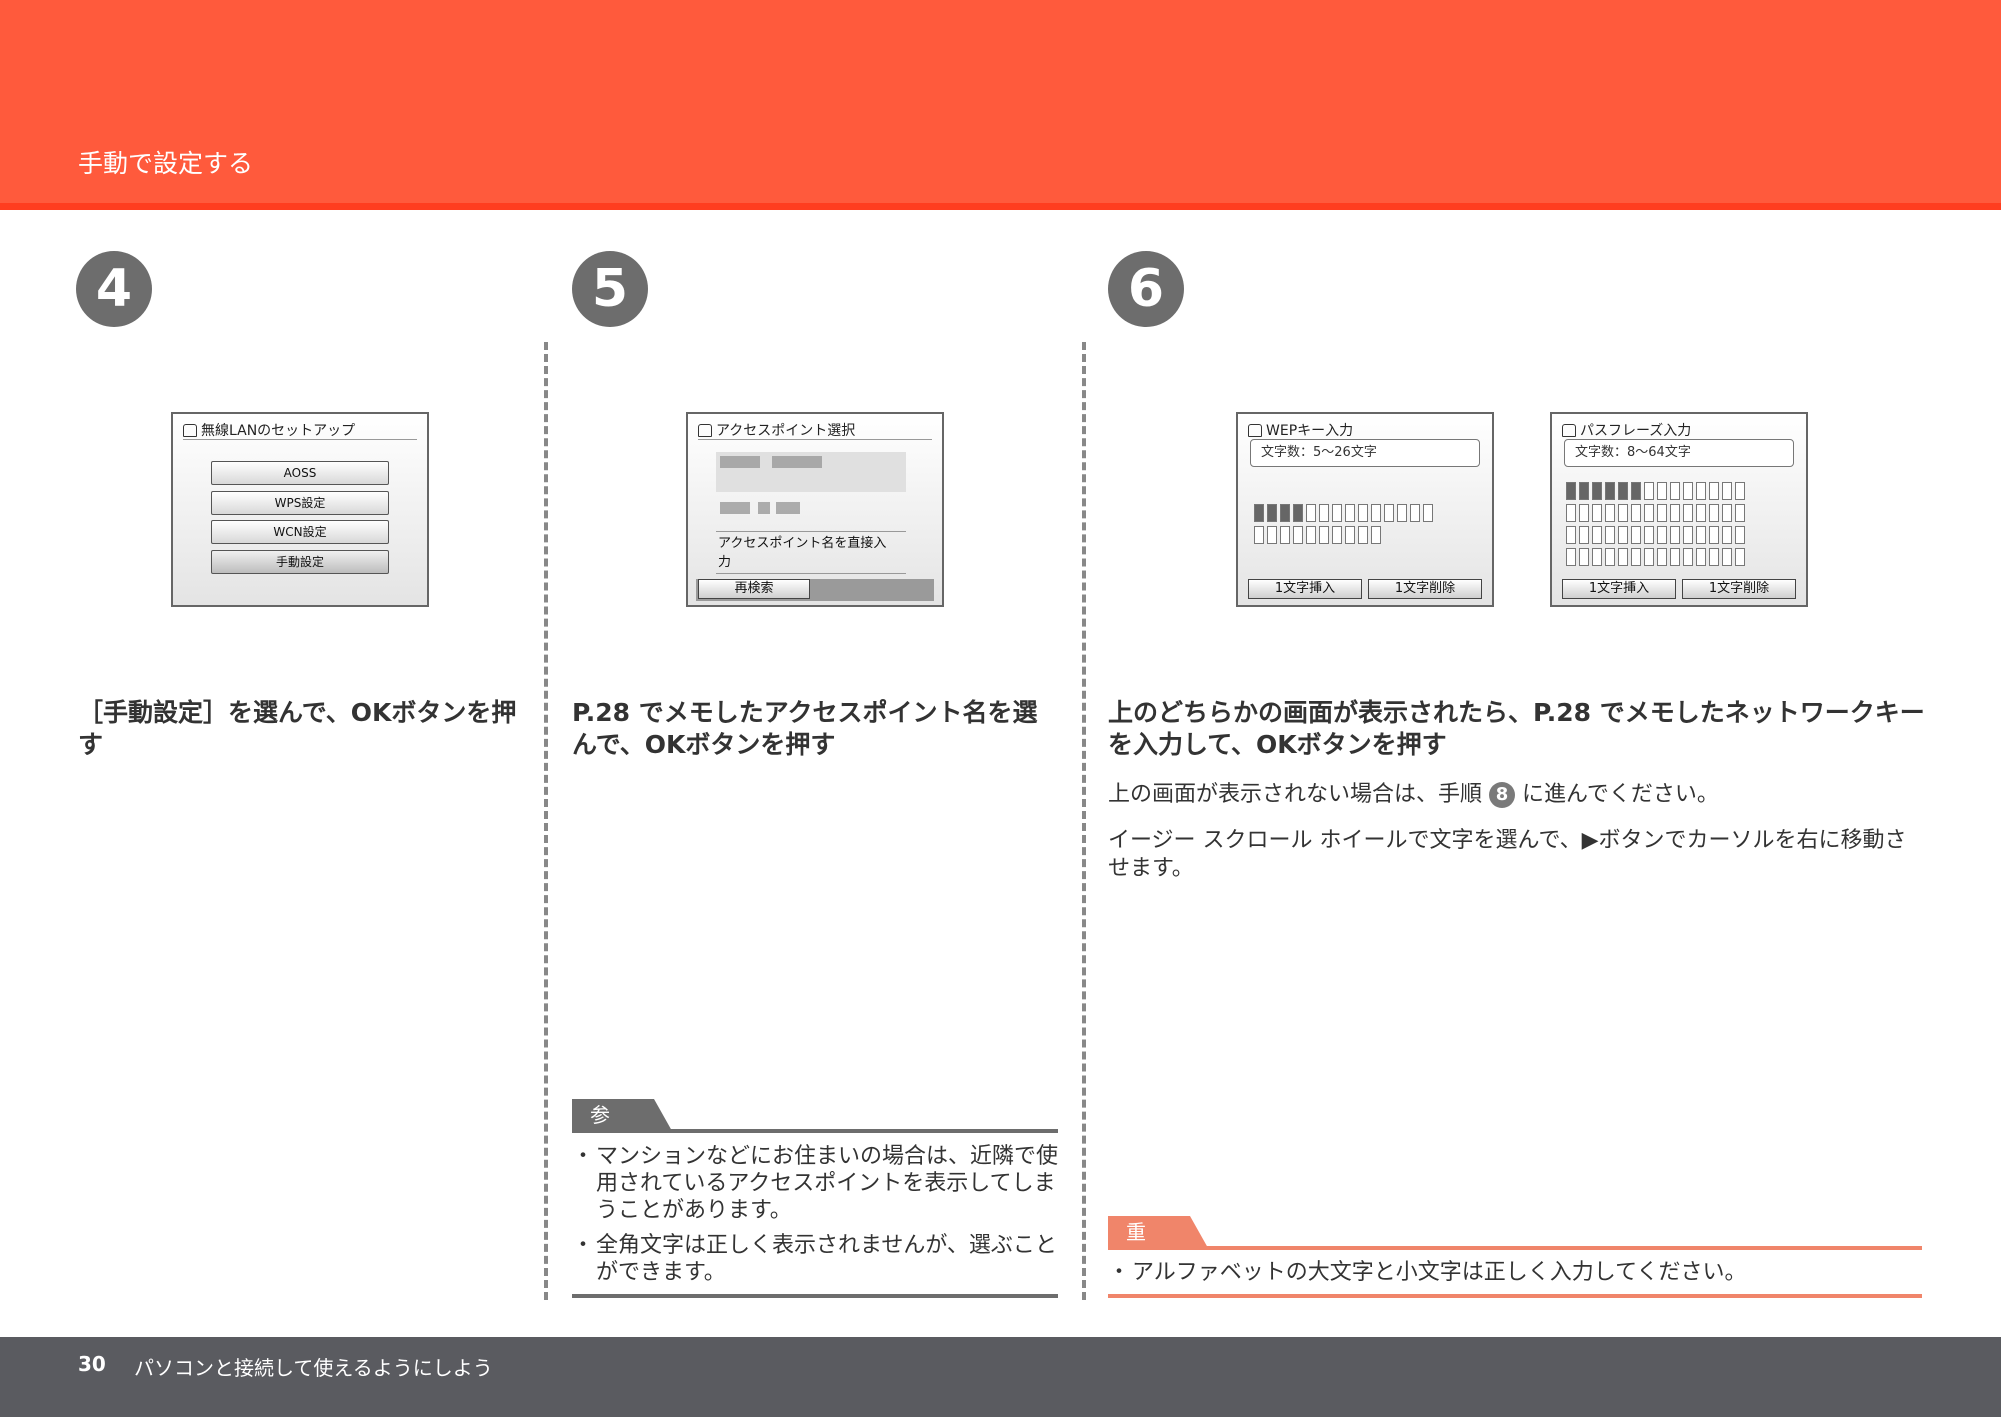  Describe the element at coordinates (300, 473) in the screenshot. I see `aoss-button: AOSS` at that location.